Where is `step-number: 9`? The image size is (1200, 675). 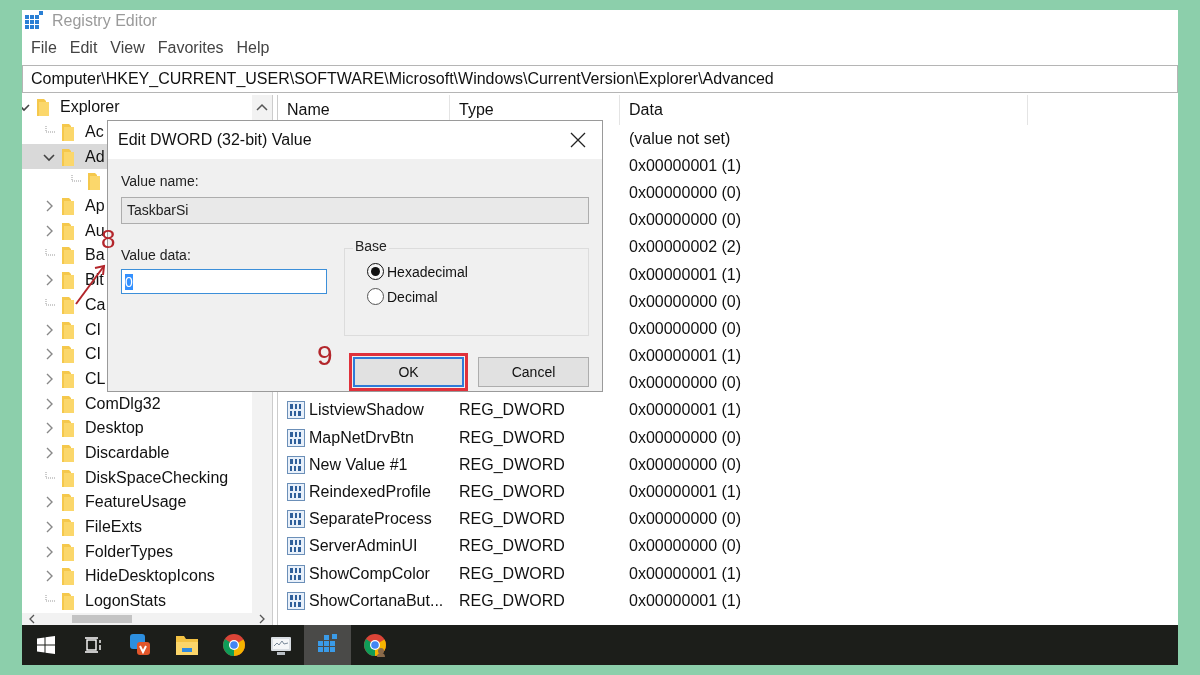
step-number: 9 is located at coordinates (325, 356).